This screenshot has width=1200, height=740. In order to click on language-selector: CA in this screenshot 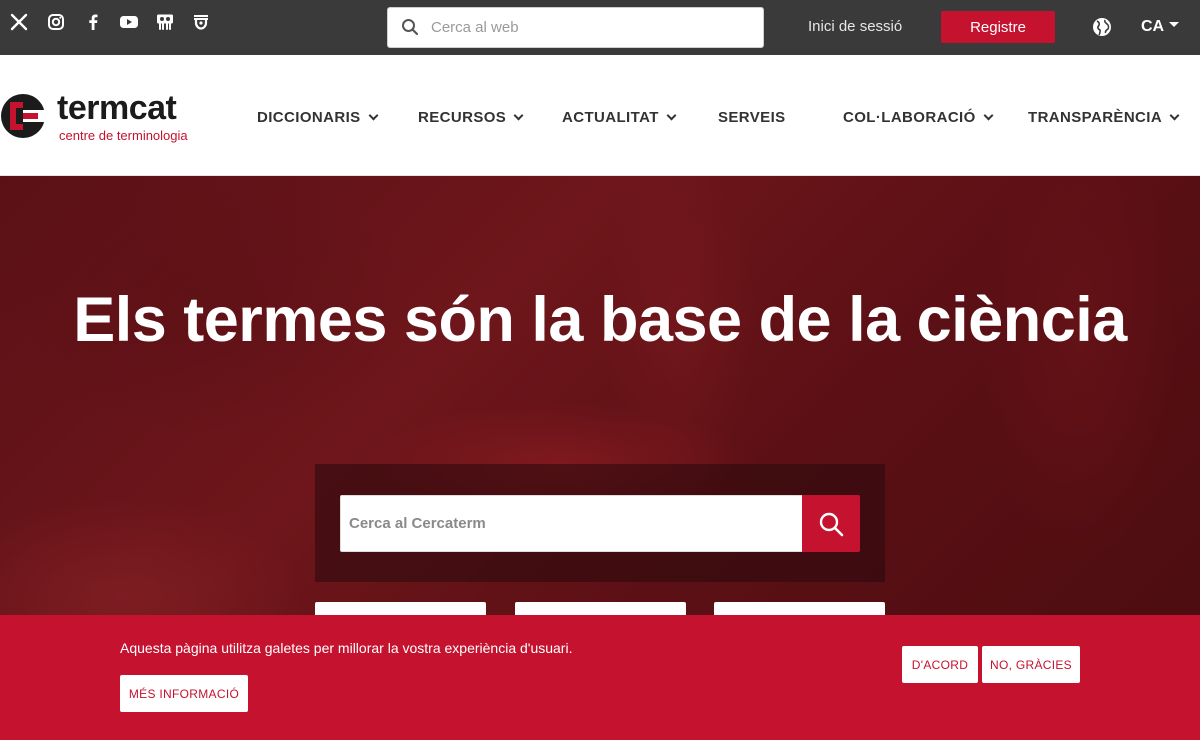, I will do `click(1160, 27)`.